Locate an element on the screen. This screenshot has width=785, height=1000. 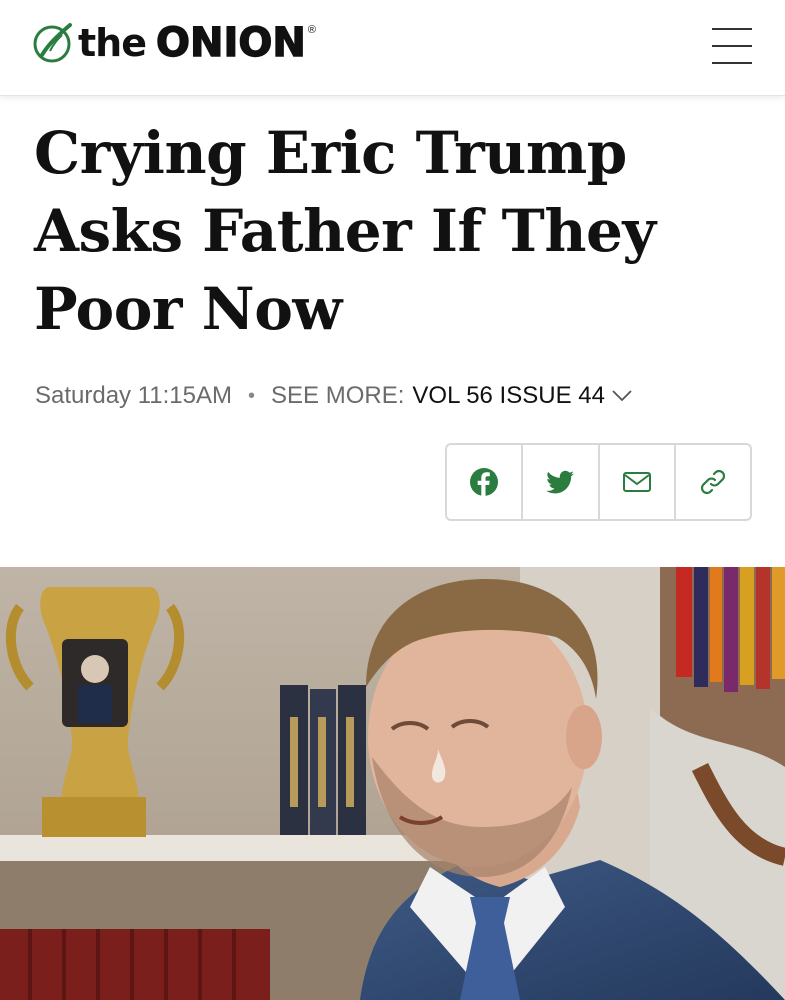
share-facebook-button is located at coordinates (485, 482).